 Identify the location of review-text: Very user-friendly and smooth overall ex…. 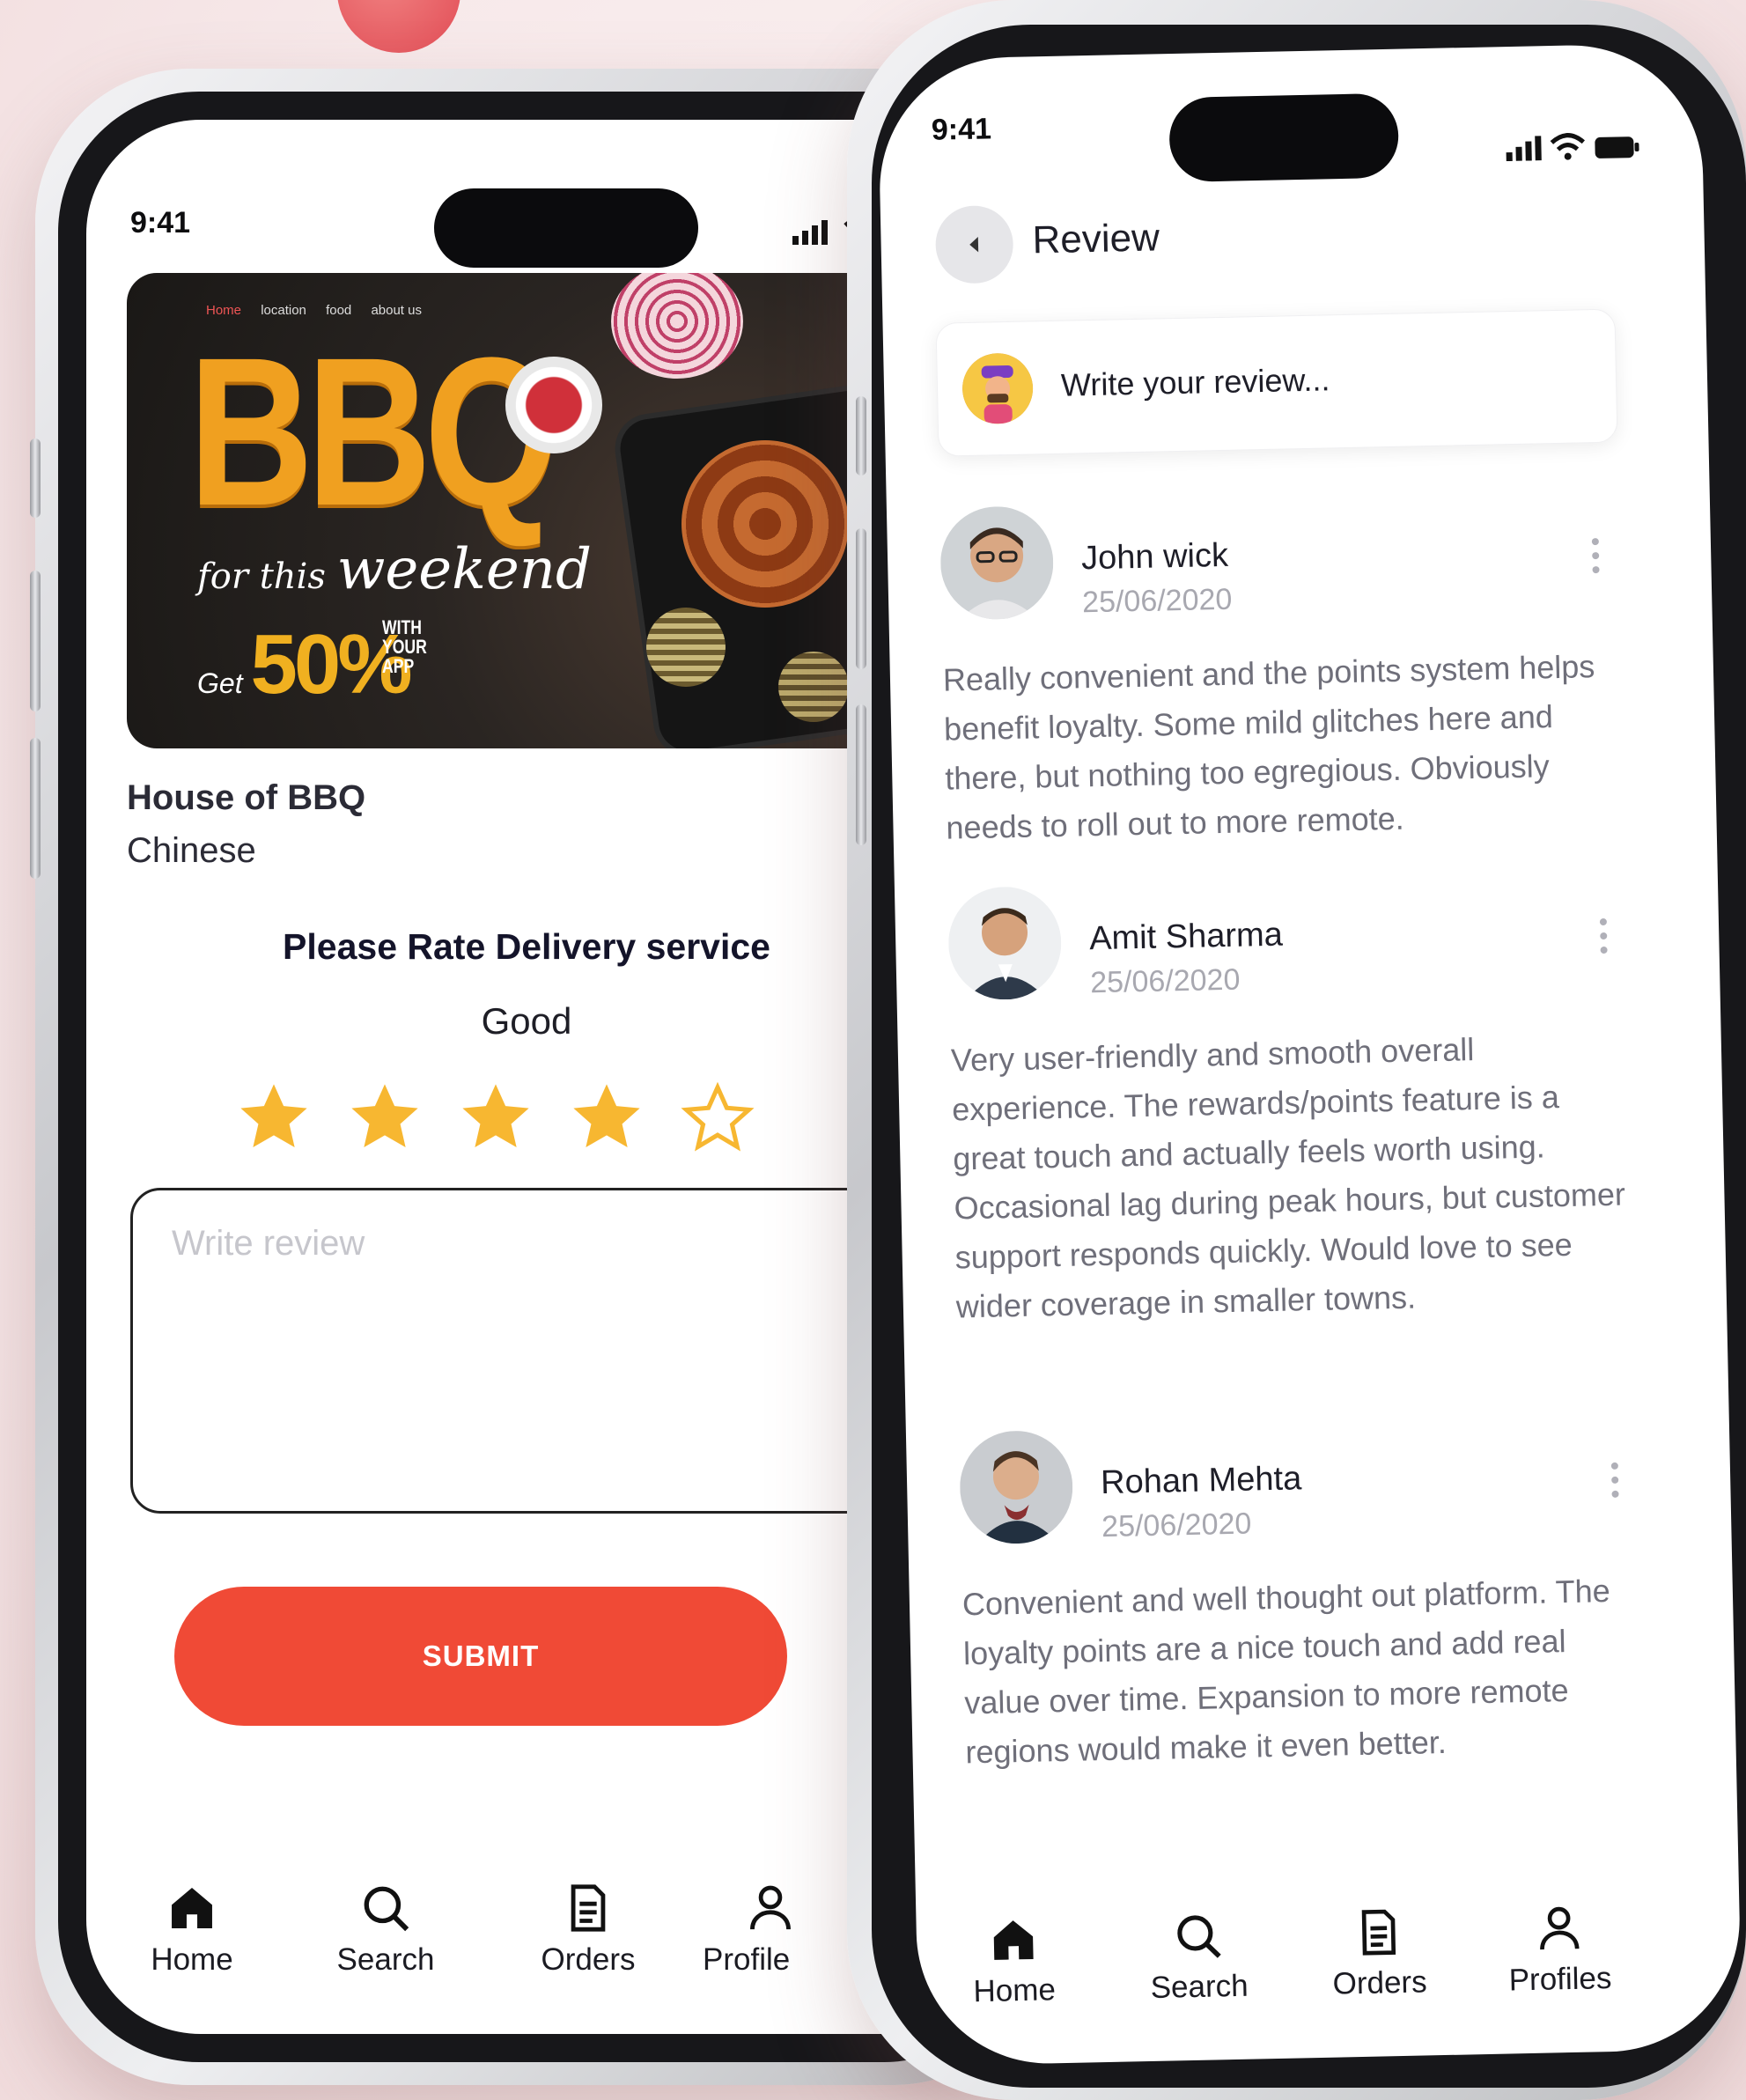
(1288, 1178).